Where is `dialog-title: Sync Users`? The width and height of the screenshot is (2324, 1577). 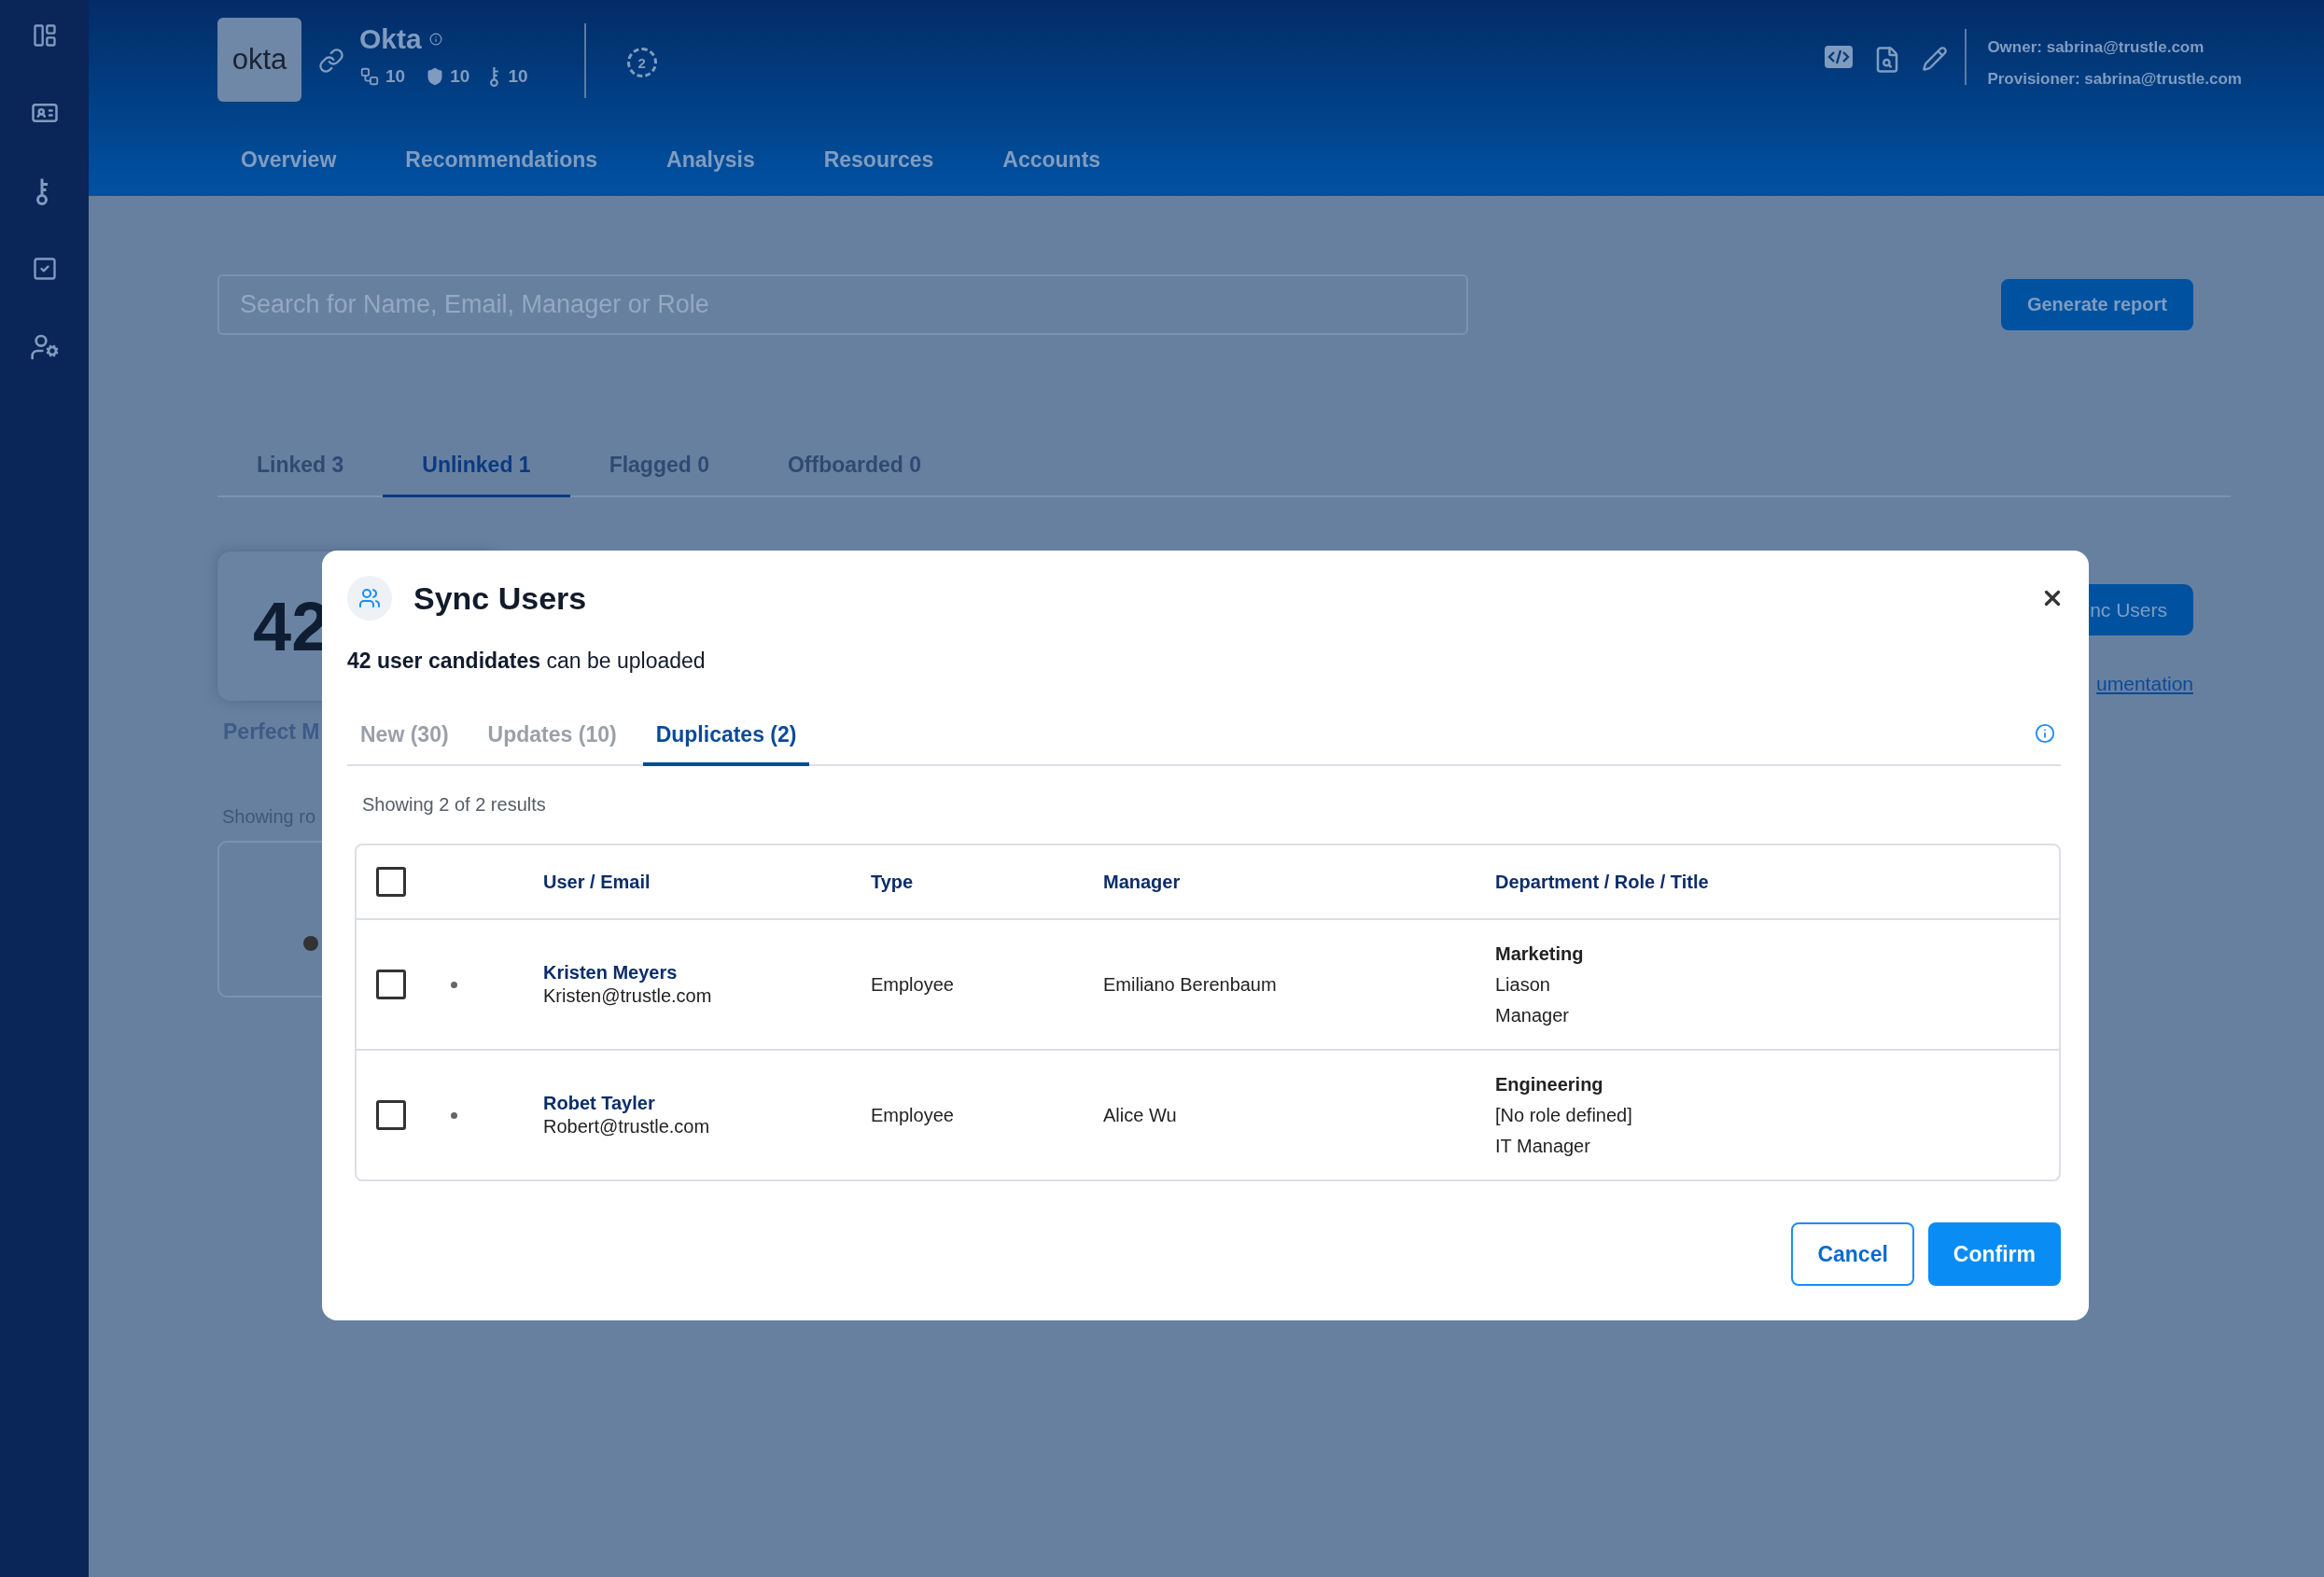
dialog-title: Sync Users is located at coordinates (500, 598).